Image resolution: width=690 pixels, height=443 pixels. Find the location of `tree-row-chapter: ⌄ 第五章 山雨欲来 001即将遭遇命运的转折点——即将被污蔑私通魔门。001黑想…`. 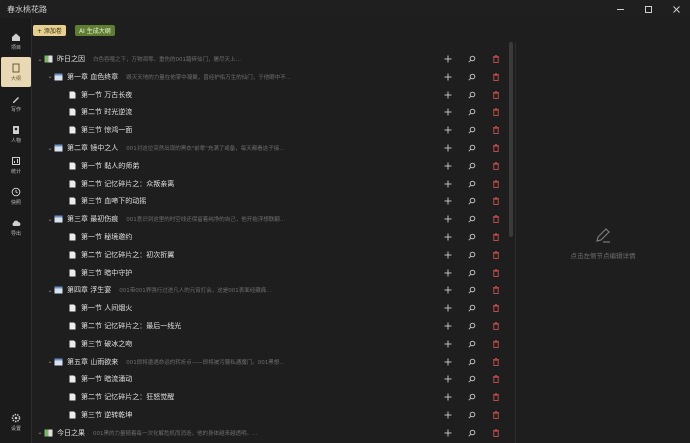

tree-row-chapter: ⌄ 第五章 山雨欲来 001即将遭遇命运的转折点——即将被污蔑私通魔门。001黑想… is located at coordinates (270, 362).